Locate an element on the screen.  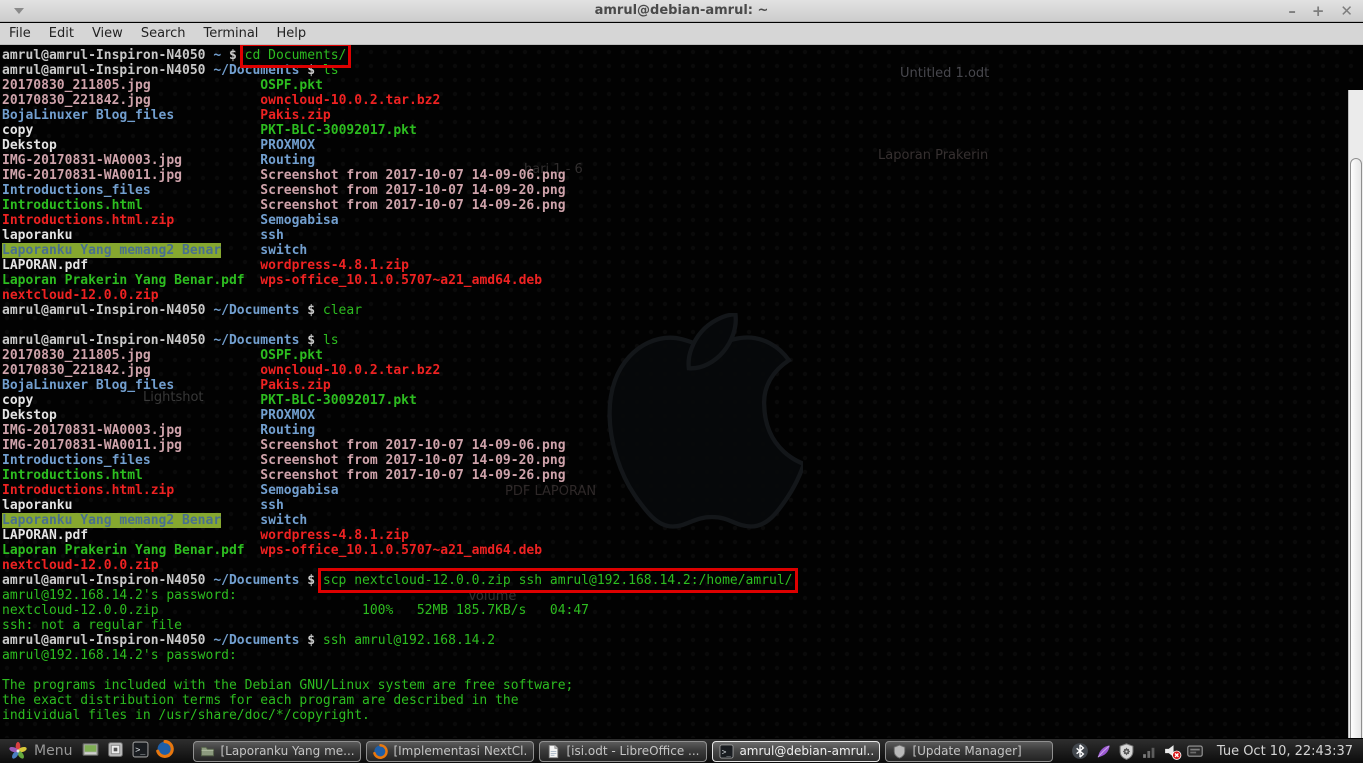
maximize-button: + is located at coordinates (1318, 11).